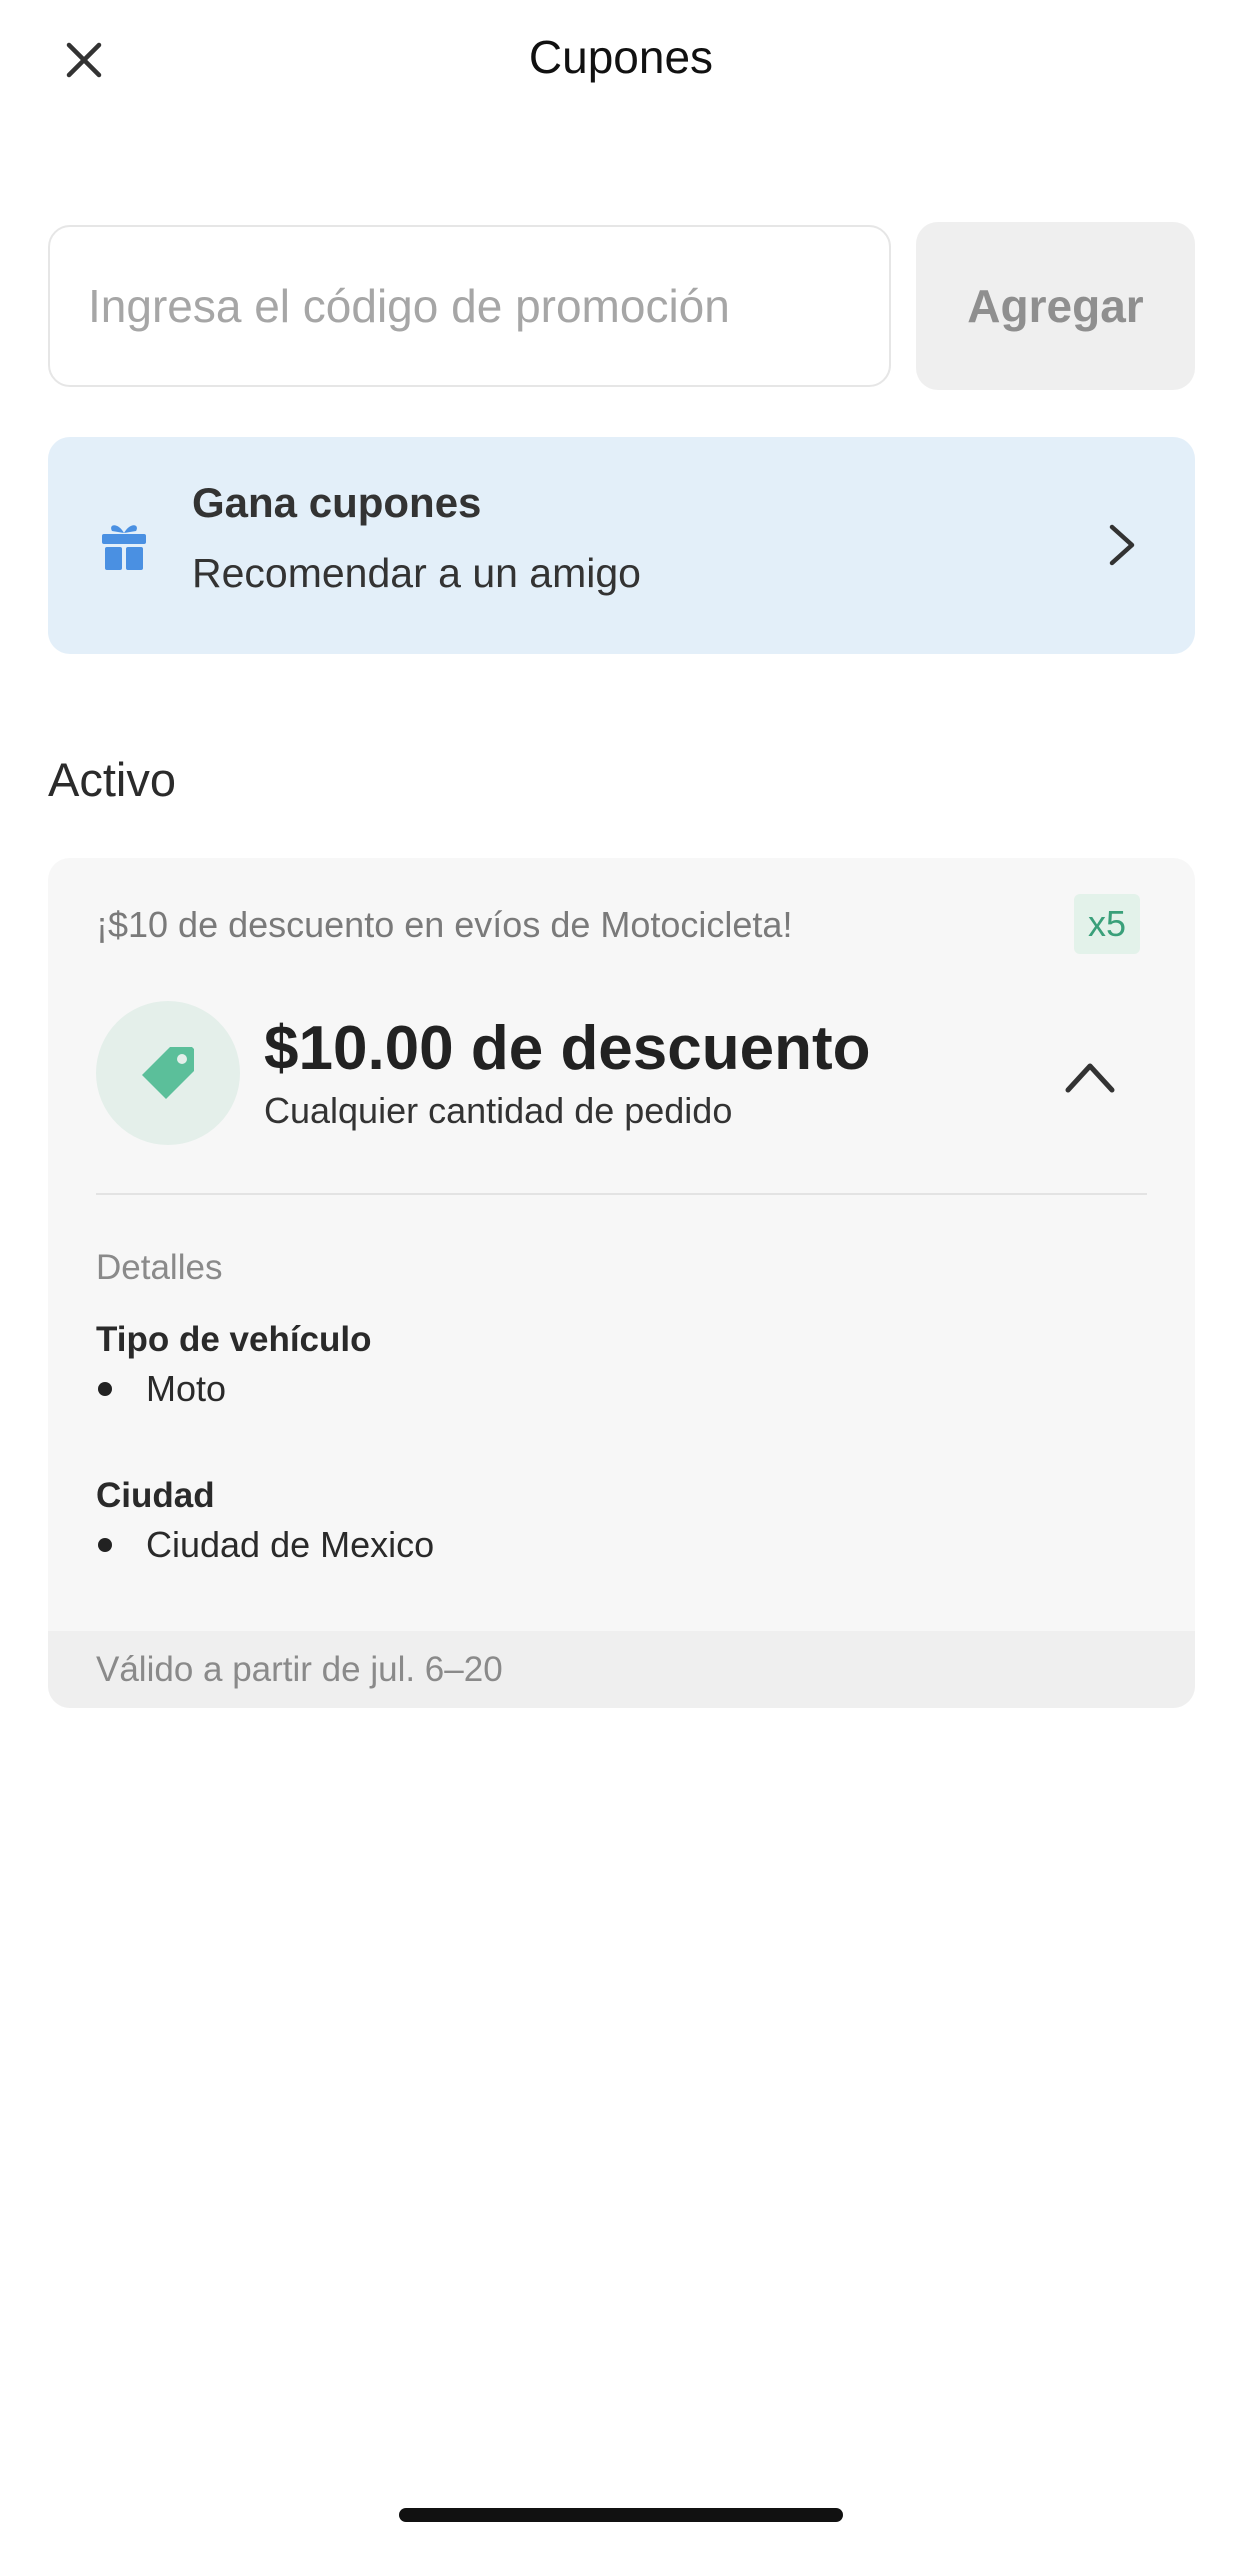  What do you see at coordinates (1107, 924) in the screenshot?
I see `coupon-count-badge: x5` at bounding box center [1107, 924].